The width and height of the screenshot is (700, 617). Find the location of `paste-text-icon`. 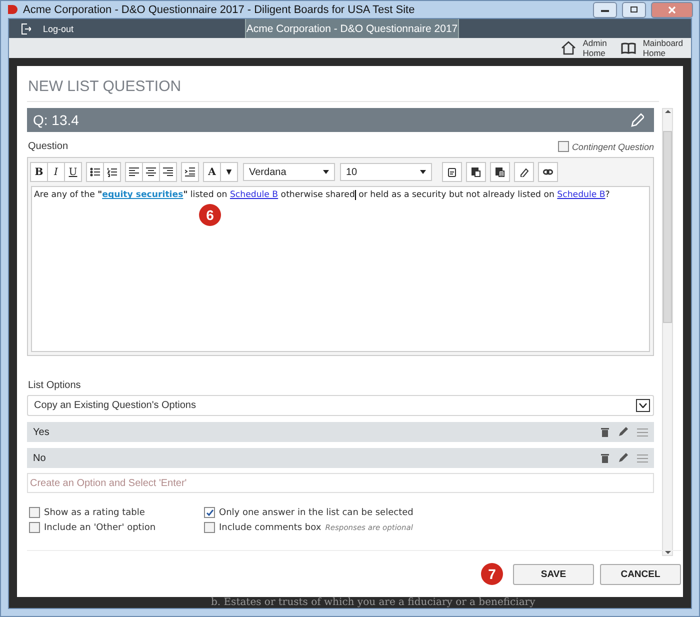

paste-text-icon is located at coordinates (452, 172).